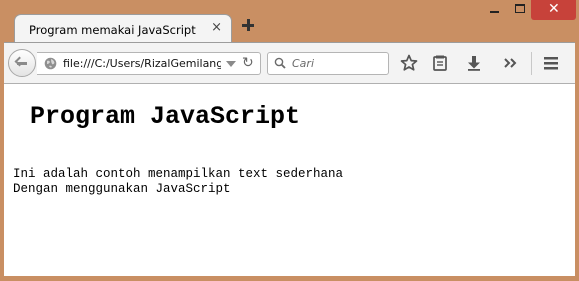 This screenshot has height=281, width=579. What do you see at coordinates (248, 25) in the screenshot?
I see `new-tab-plus-icon` at bounding box center [248, 25].